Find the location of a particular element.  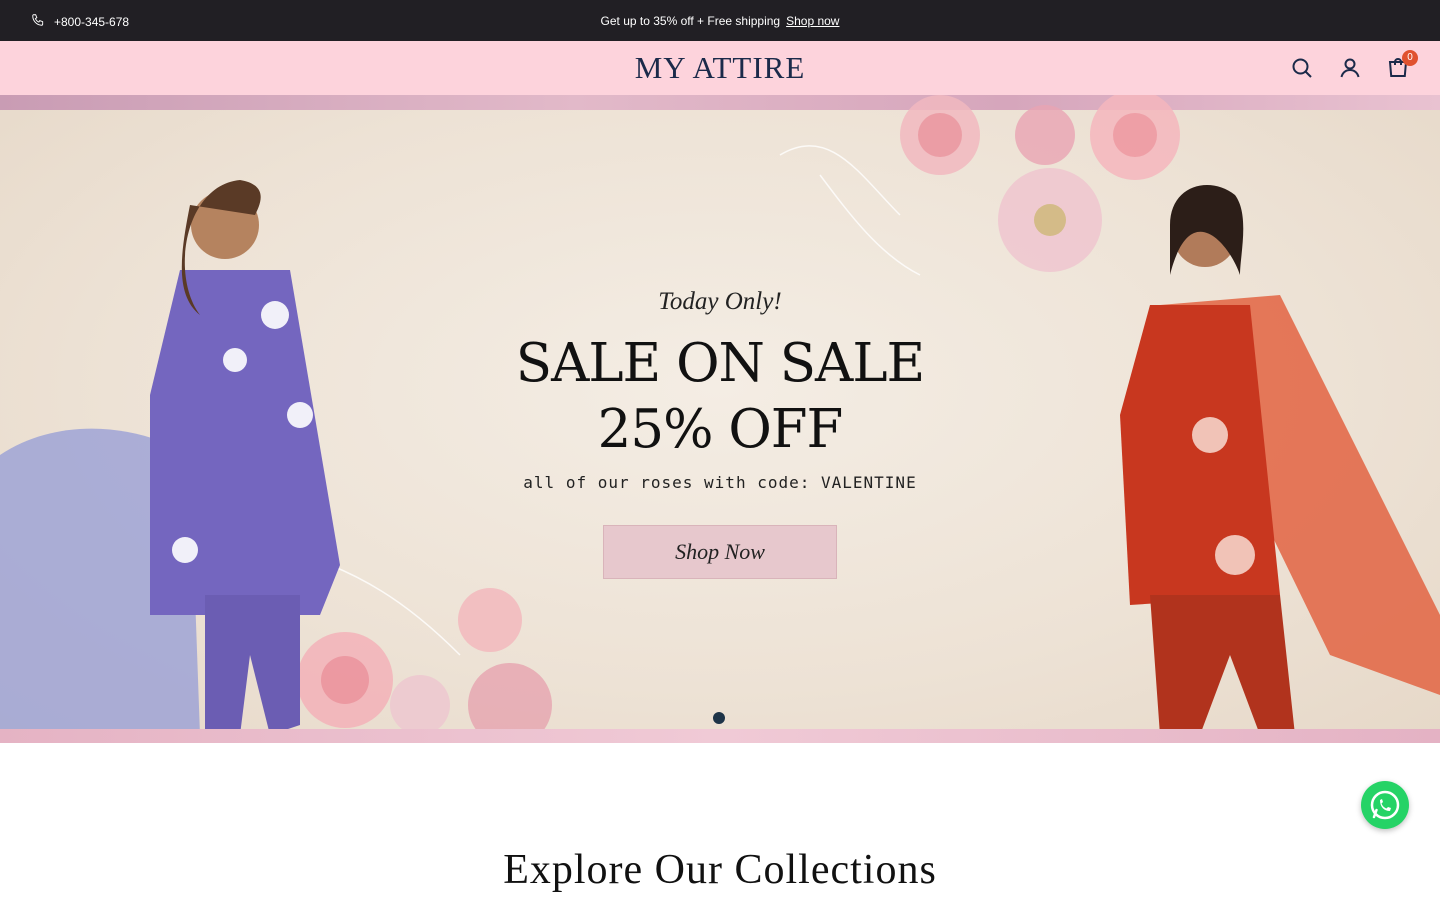

site-logo: MY ATTIRE is located at coordinates (720, 68).